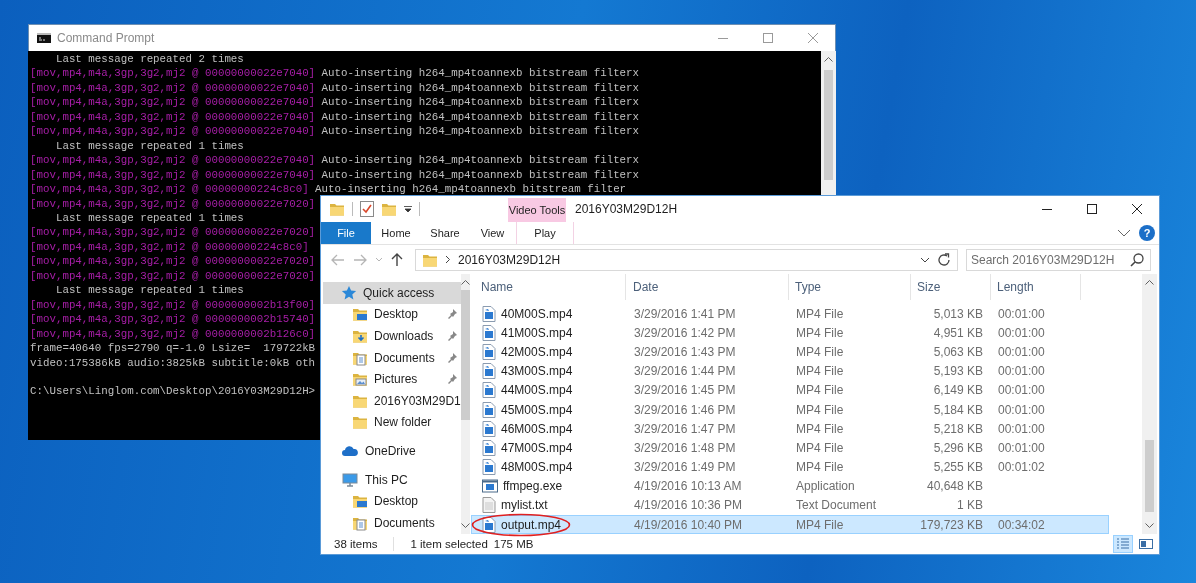 This screenshot has height=583, width=1196. I want to click on file-name: ffmpeg.exe, so click(533, 486).